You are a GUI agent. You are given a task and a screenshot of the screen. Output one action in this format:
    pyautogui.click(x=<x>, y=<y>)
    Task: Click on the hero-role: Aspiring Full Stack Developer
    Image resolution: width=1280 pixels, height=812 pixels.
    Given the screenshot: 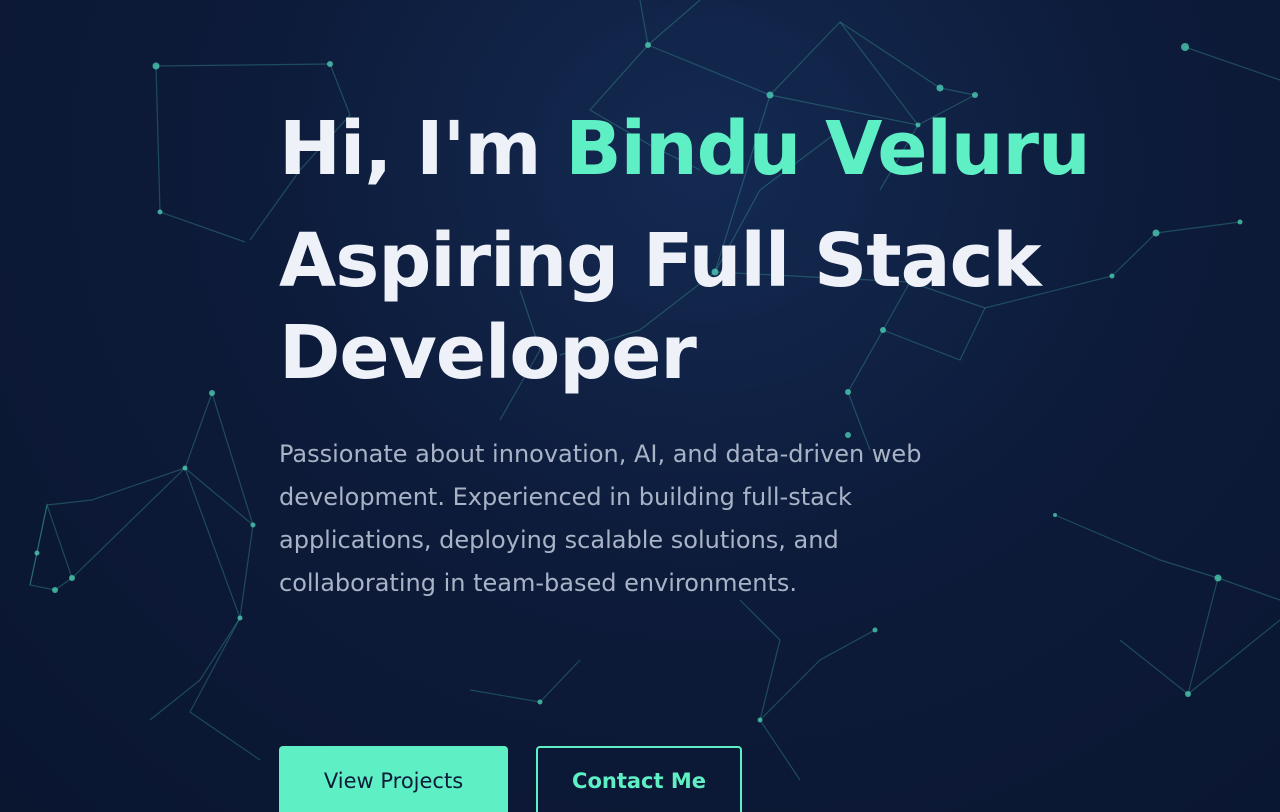 What is the action you would take?
    pyautogui.click(x=660, y=307)
    